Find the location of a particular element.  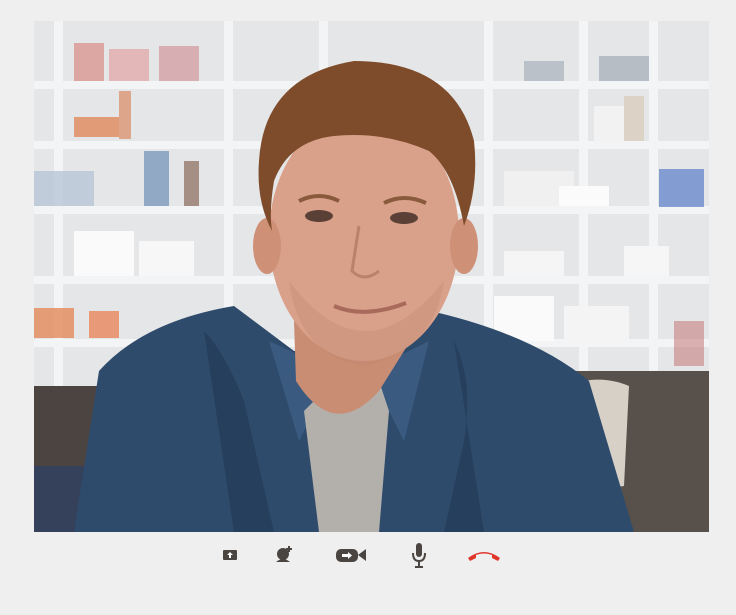

share-screen-button is located at coordinates (230, 555).